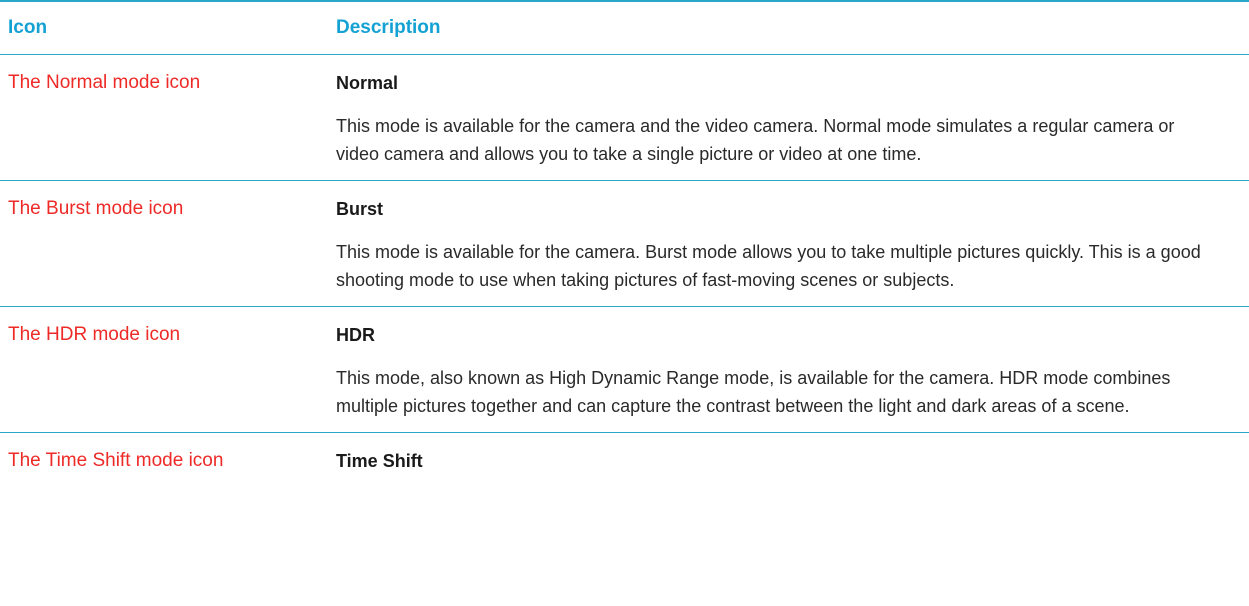 This screenshot has width=1249, height=606. I want to click on table-row: The Time Shift mode icon Time Shift, so click(624, 467).